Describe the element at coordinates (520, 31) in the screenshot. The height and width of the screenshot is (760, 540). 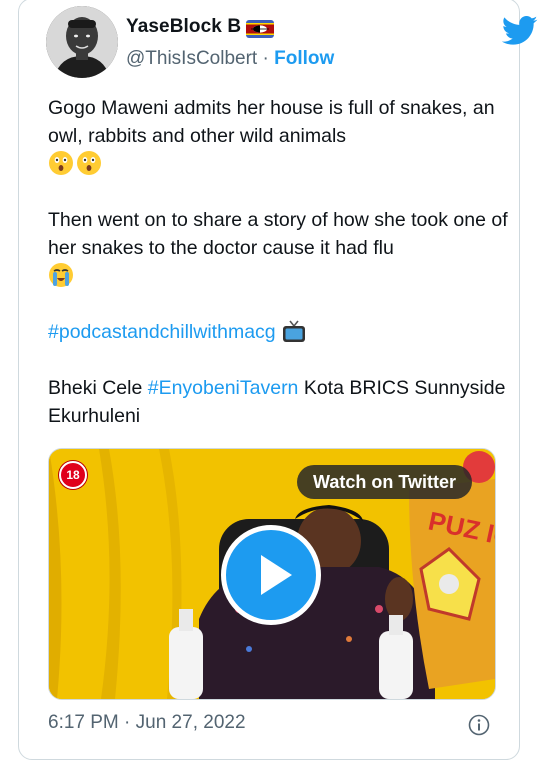
I see `twitter-bird-icon` at that location.